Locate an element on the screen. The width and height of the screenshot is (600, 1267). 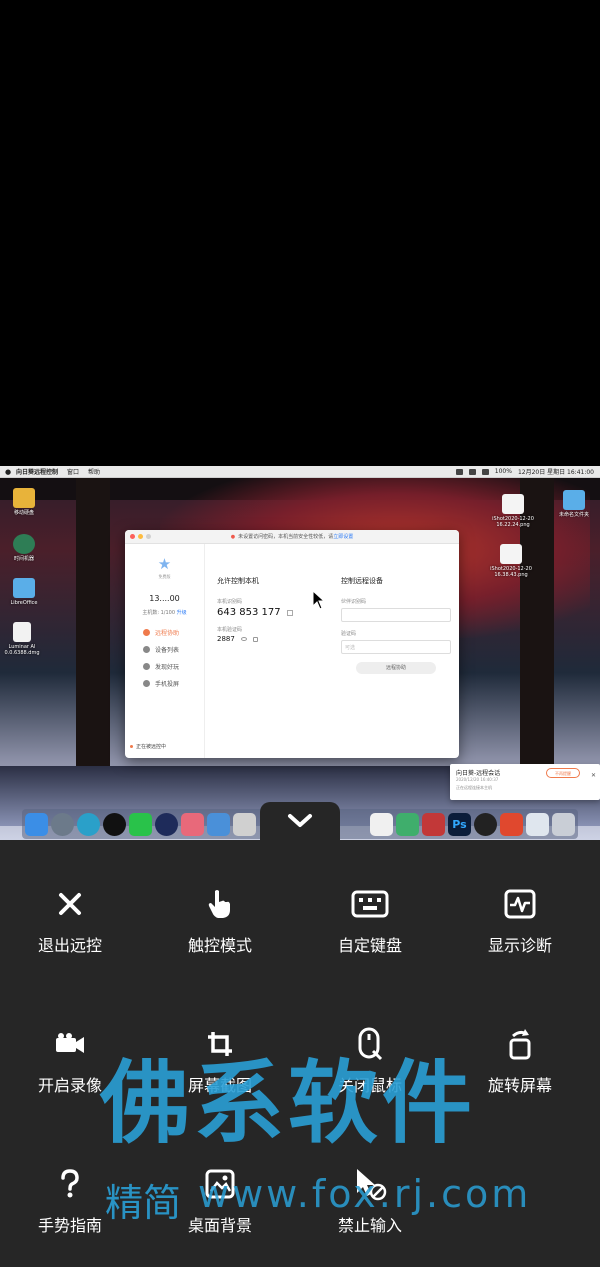
wechat-icon is located at coordinates (140, 824).